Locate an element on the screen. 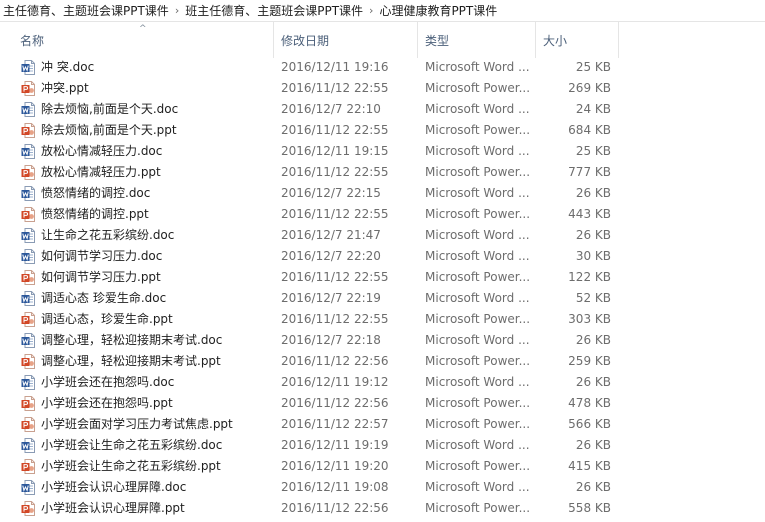 This screenshot has width=765, height=522. file-name: 放松心情减轻压力.doc is located at coordinates (102, 151).